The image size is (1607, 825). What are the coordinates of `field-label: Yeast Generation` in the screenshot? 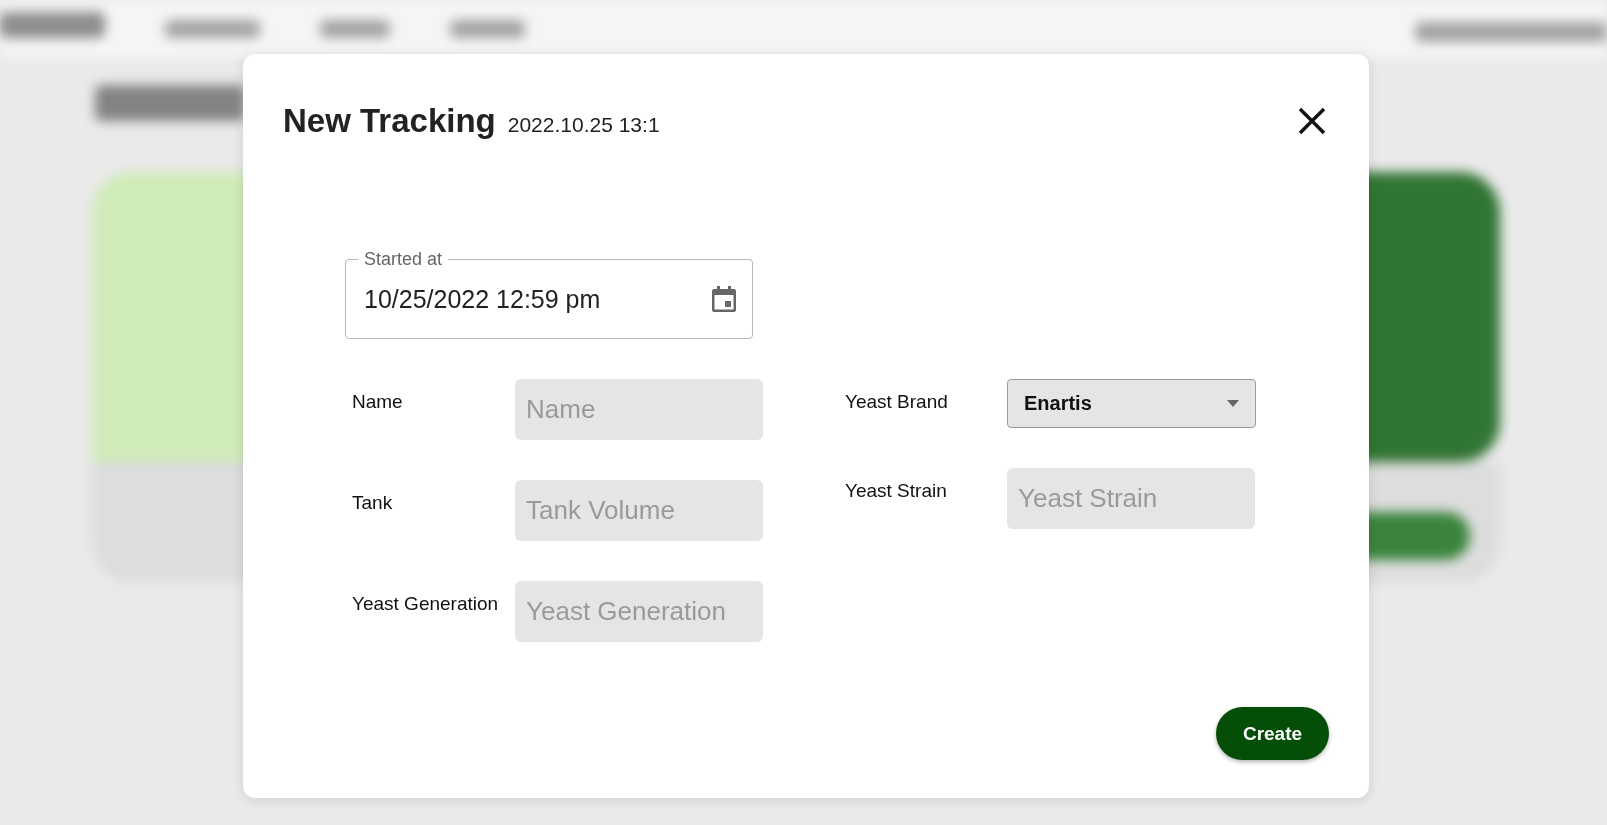 It's located at (425, 603).